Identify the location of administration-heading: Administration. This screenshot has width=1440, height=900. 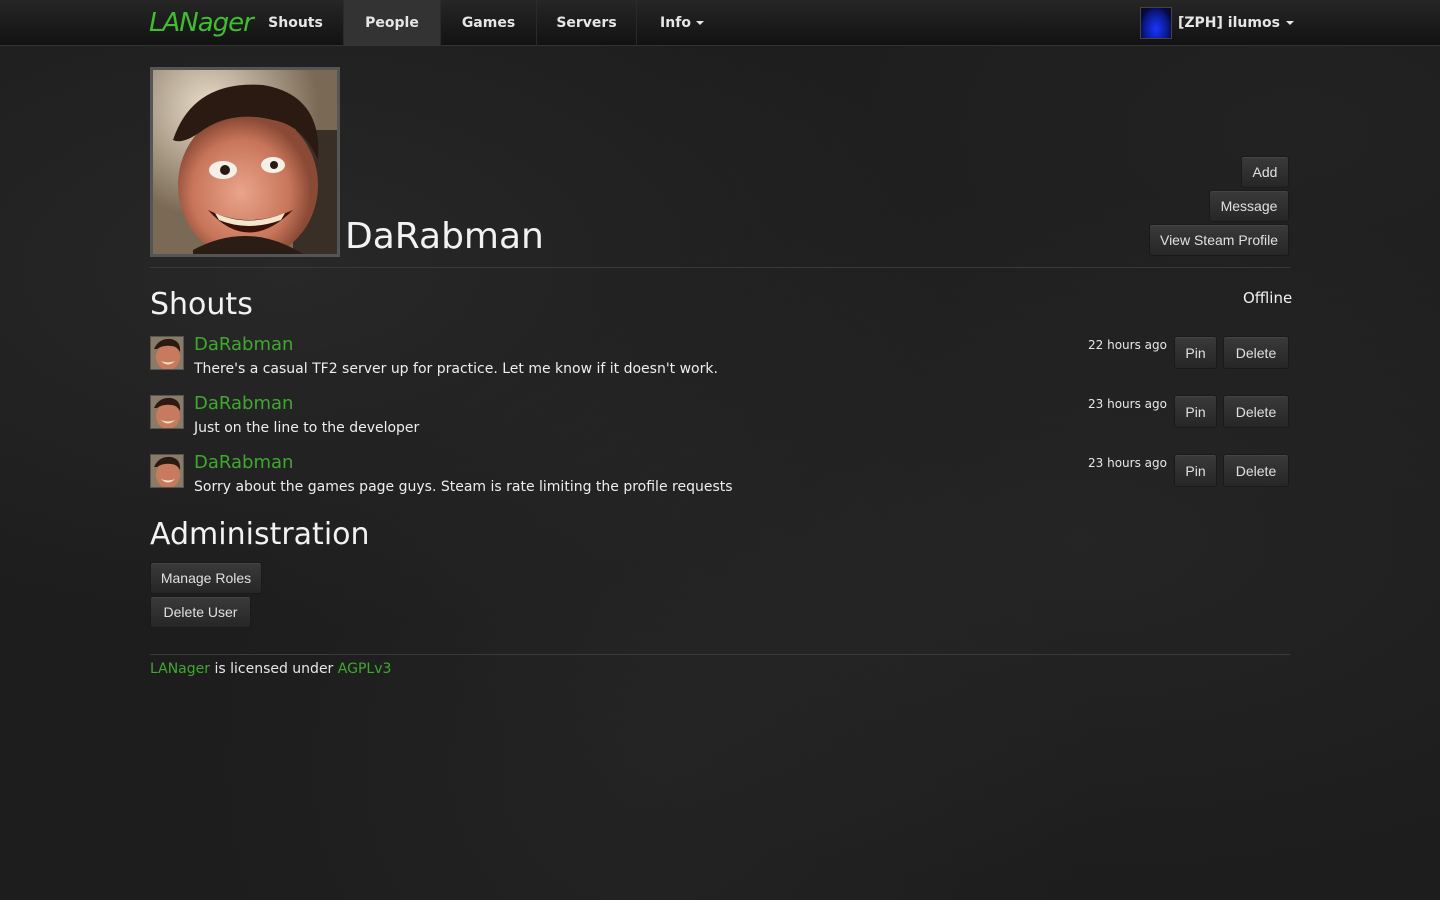
(260, 534).